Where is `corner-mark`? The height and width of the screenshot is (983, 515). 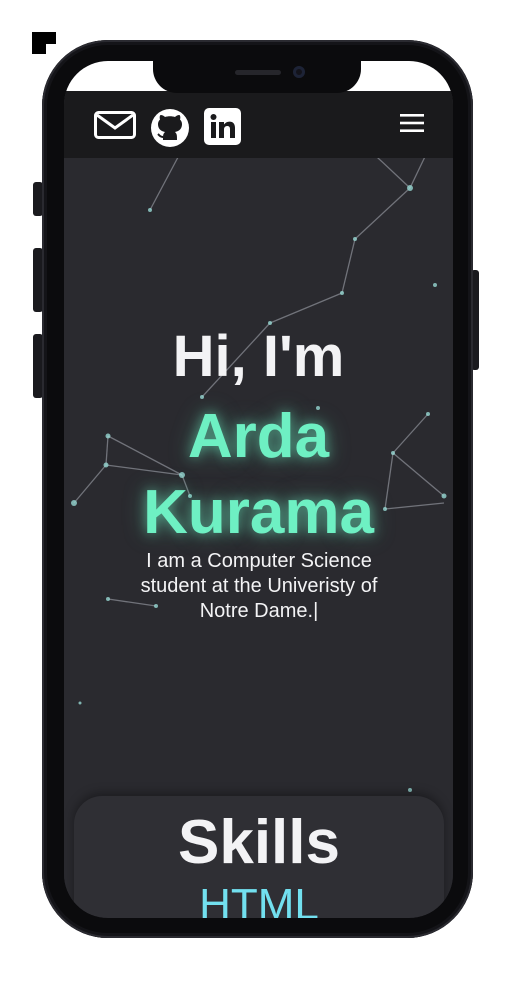 corner-mark is located at coordinates (46, 45).